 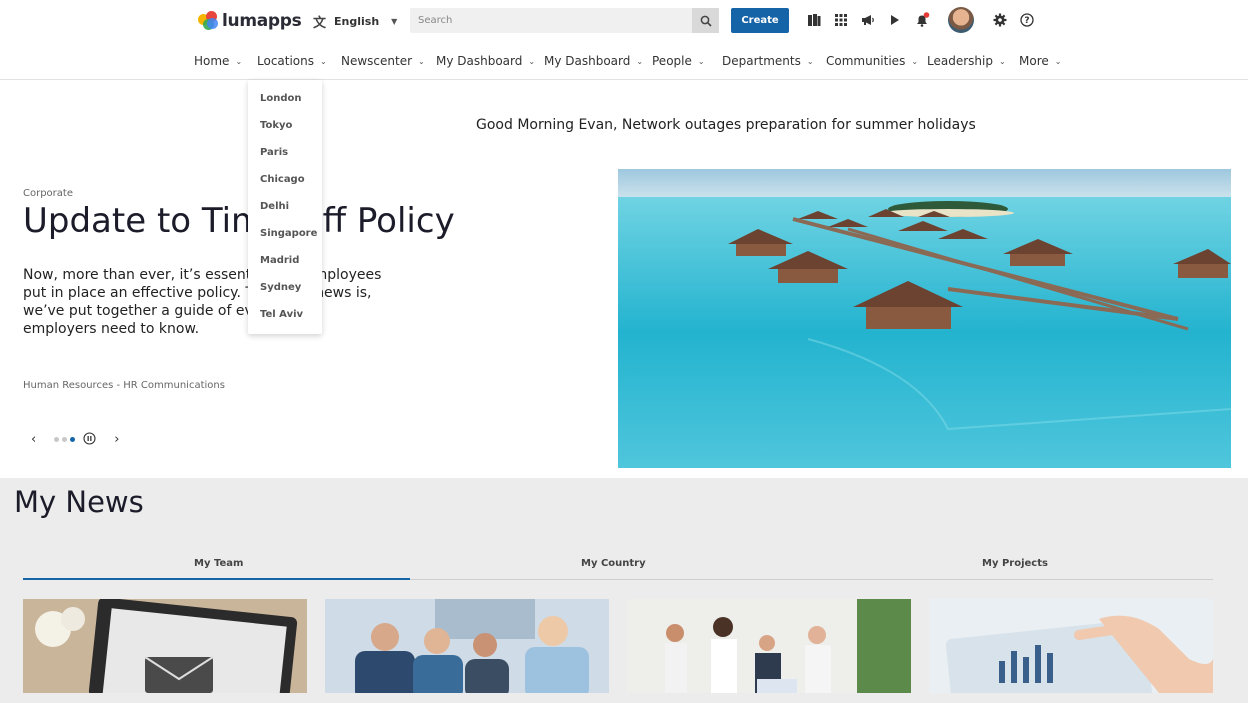 I want to click on location-item-paris: Paris, so click(x=274, y=152).